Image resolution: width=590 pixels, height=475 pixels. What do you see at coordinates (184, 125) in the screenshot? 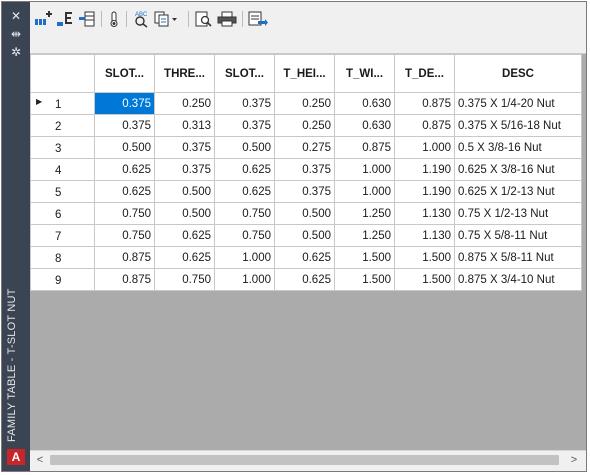
I see `value-cell: 0.313` at bounding box center [184, 125].